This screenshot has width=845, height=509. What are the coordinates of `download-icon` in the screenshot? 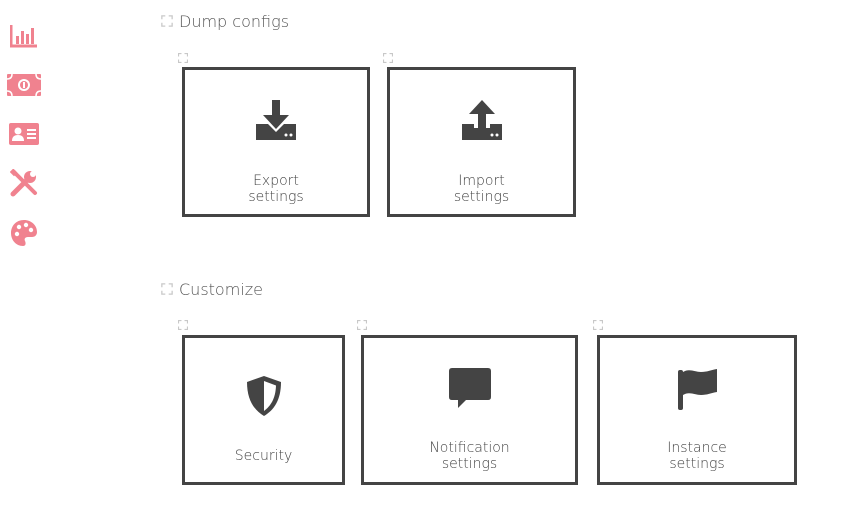 It's located at (276, 120).